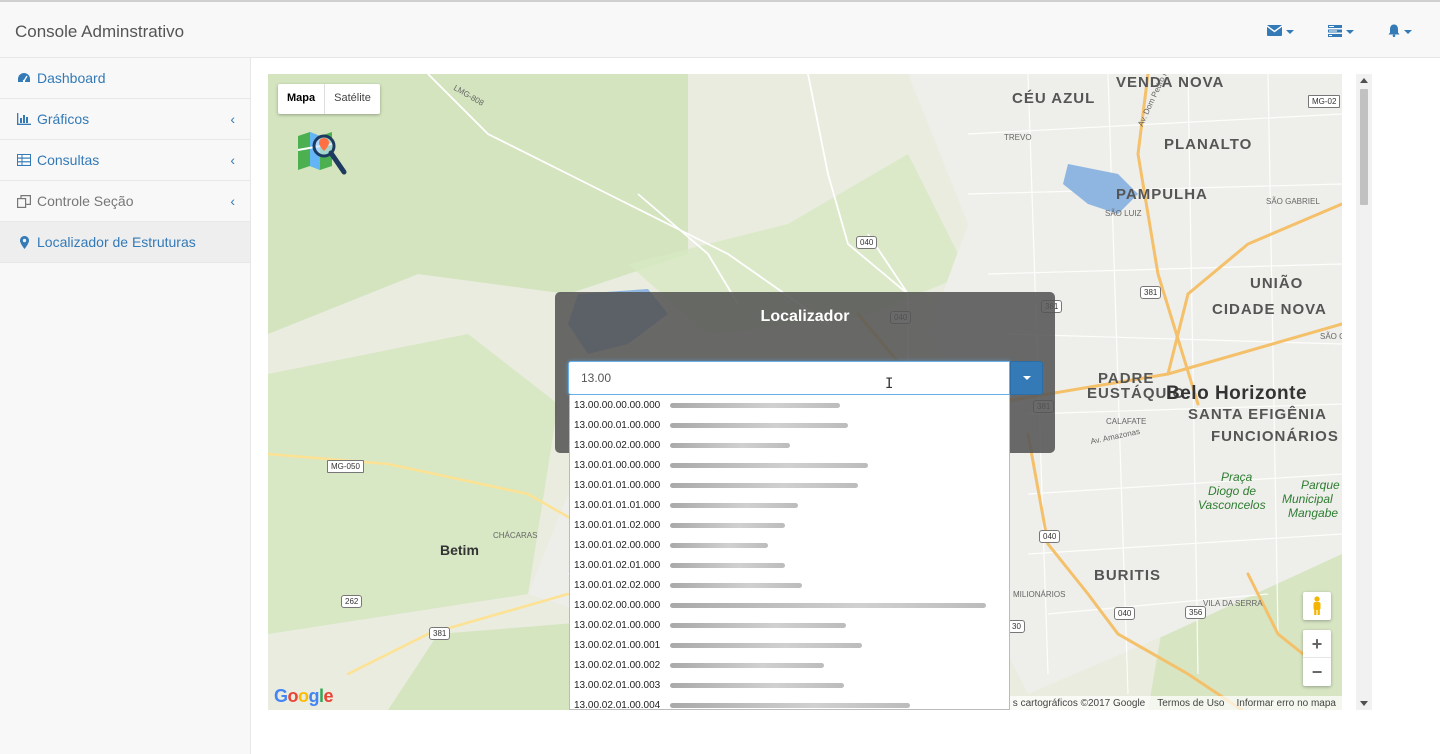 This screenshot has height=754, width=1440. What do you see at coordinates (1275, 436) in the screenshot?
I see `map-label: FUNCIONÁRIOS` at bounding box center [1275, 436].